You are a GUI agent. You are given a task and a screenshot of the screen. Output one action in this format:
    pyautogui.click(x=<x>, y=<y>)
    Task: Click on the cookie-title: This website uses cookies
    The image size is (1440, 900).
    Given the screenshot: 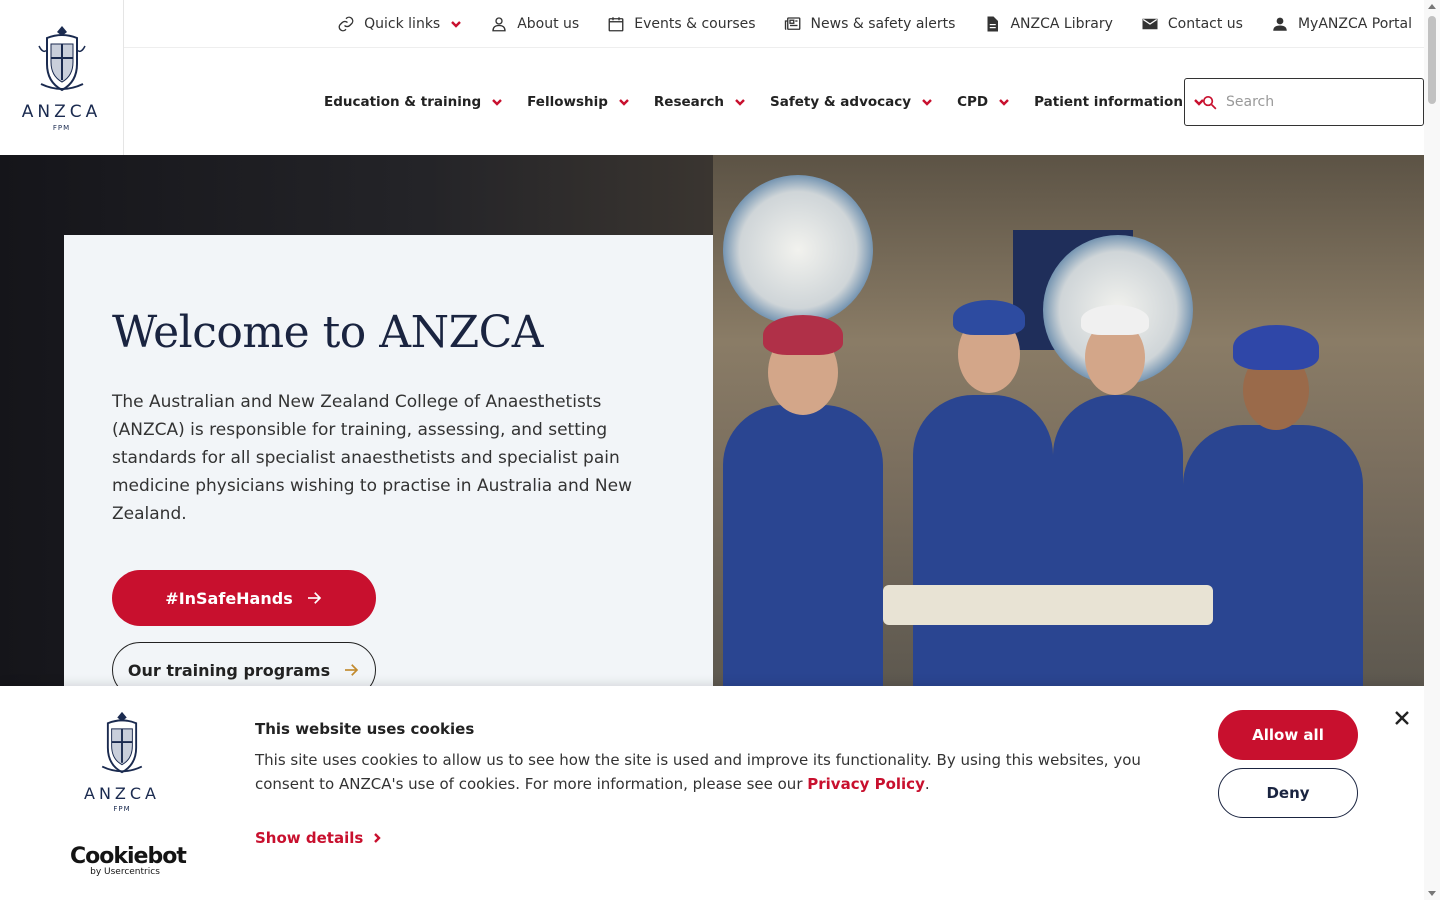 What is the action you would take?
    pyautogui.click(x=365, y=729)
    